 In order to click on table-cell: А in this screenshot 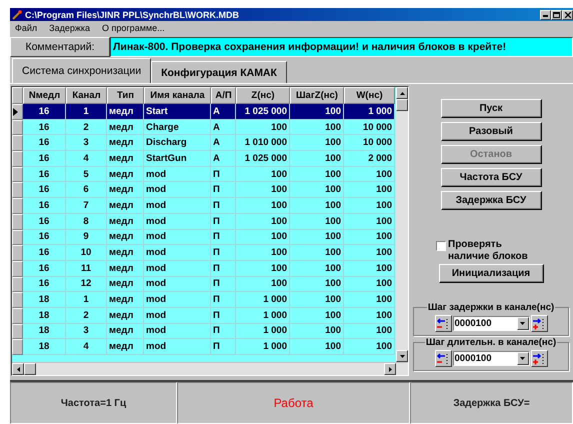, I will do `click(223, 159)`.